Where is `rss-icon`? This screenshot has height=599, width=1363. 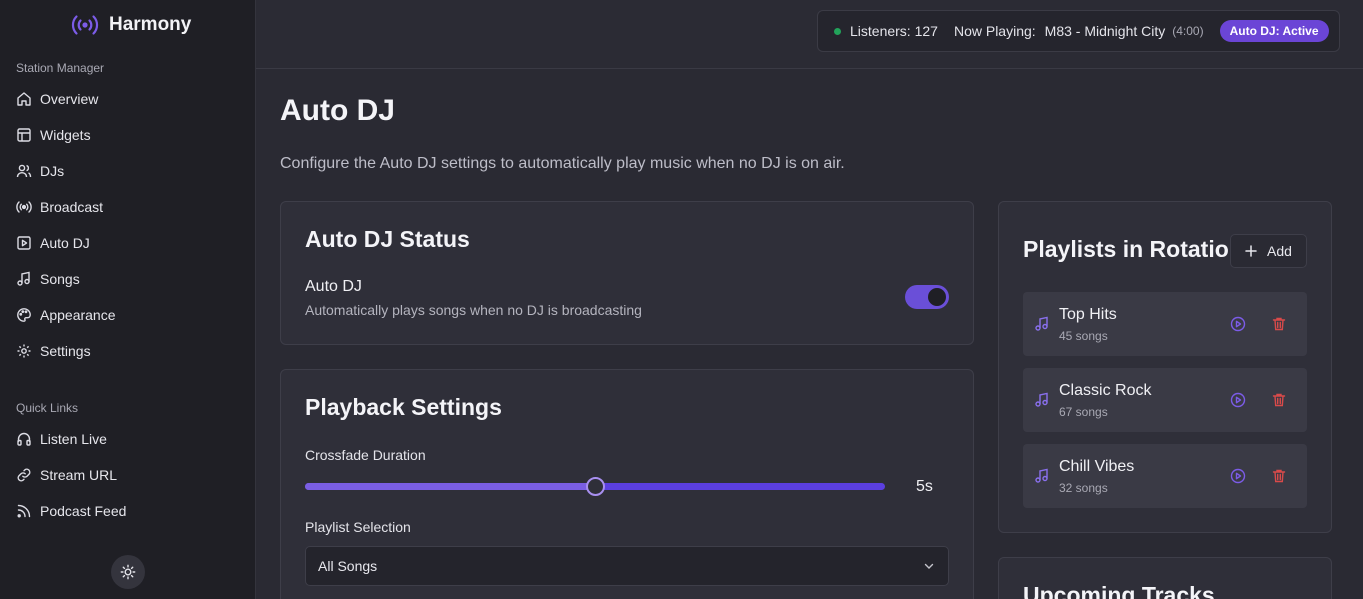 rss-icon is located at coordinates (24, 511).